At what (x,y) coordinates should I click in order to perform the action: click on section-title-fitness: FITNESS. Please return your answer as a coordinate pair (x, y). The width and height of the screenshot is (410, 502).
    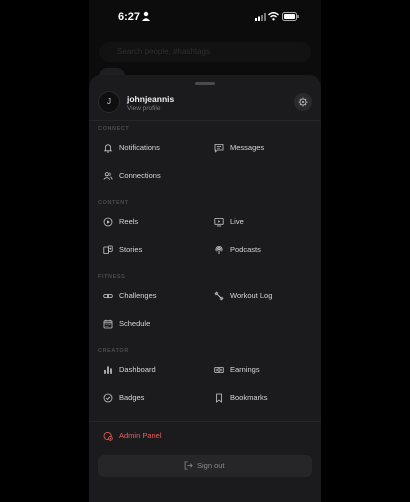
    Looking at the image, I should click on (112, 277).